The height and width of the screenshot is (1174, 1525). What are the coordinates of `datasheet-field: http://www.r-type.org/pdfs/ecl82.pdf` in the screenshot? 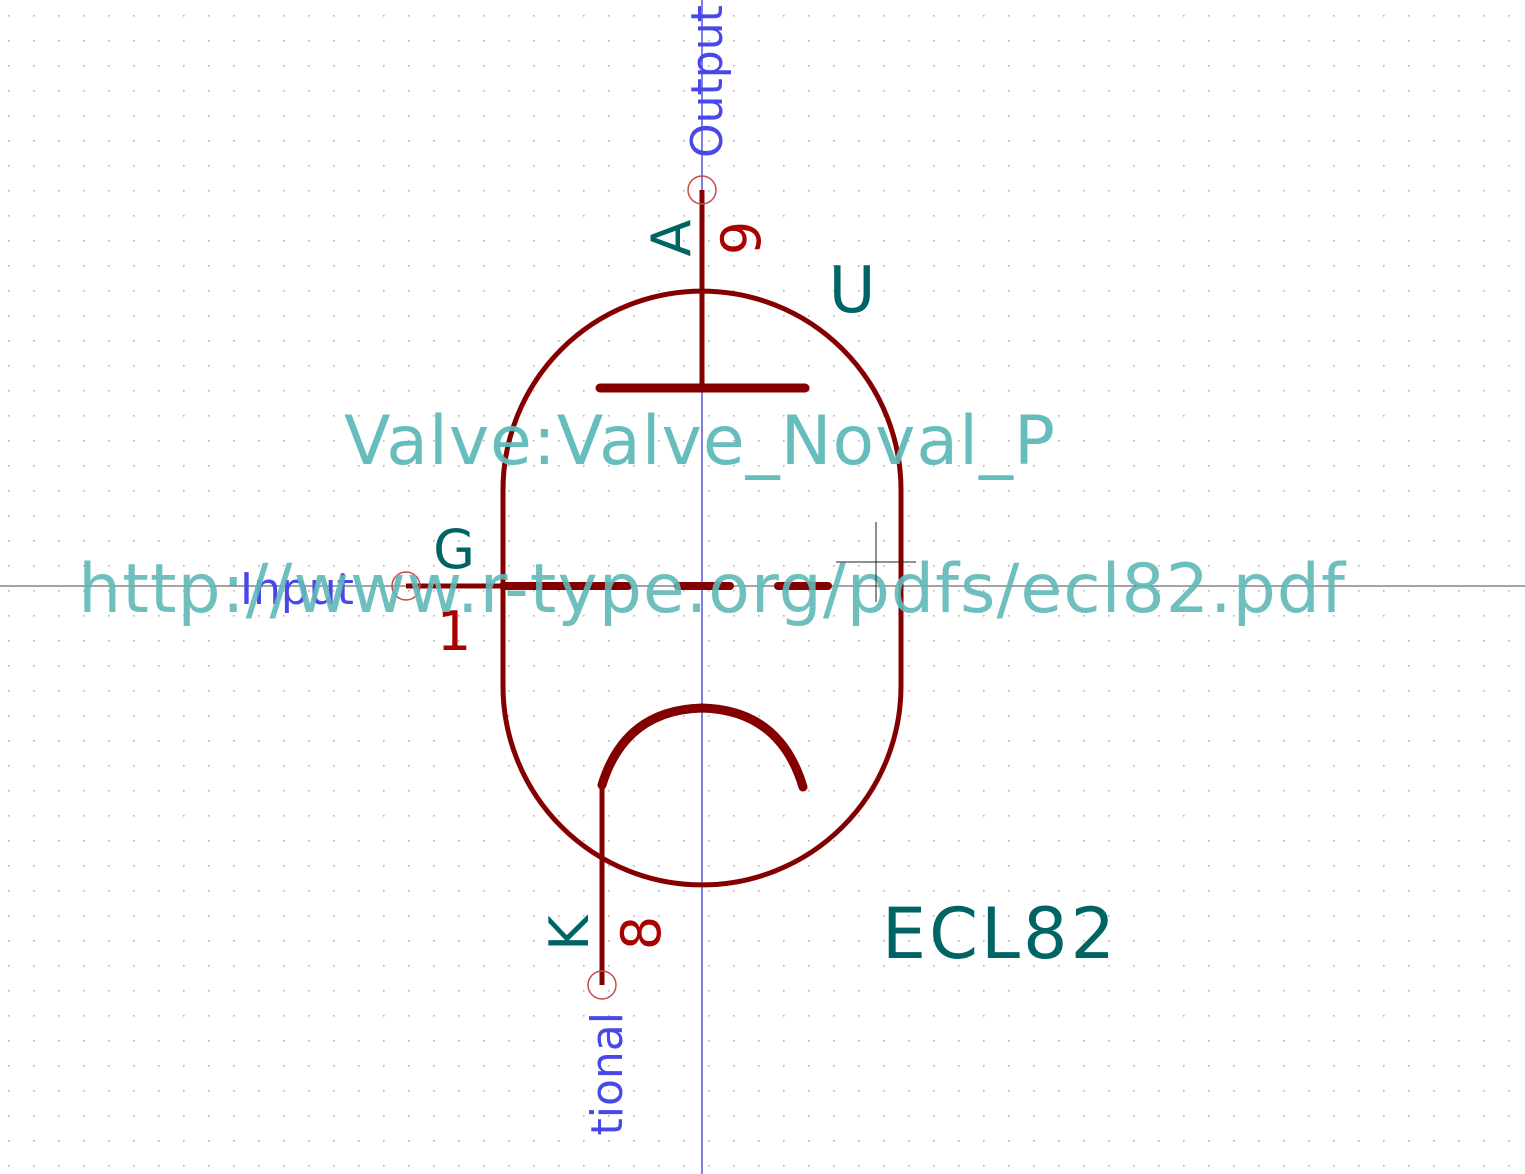 It's located at (712, 589).